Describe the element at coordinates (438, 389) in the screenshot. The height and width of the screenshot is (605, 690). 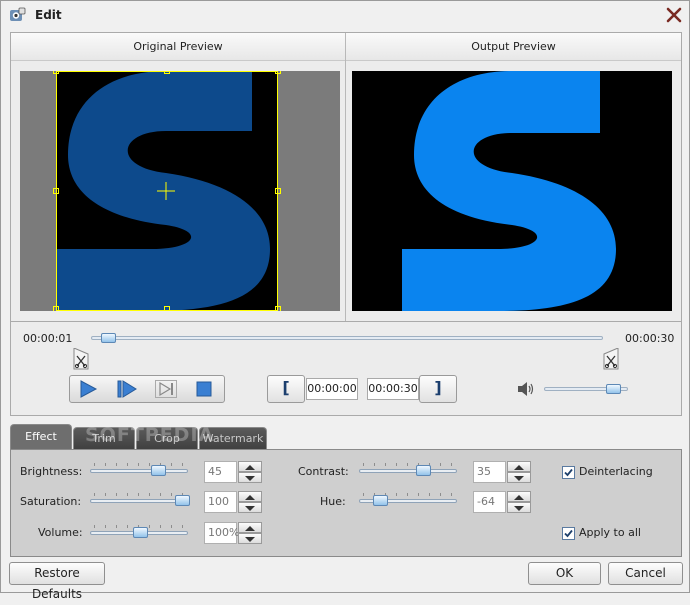
I see `set-end-button: ]` at that location.